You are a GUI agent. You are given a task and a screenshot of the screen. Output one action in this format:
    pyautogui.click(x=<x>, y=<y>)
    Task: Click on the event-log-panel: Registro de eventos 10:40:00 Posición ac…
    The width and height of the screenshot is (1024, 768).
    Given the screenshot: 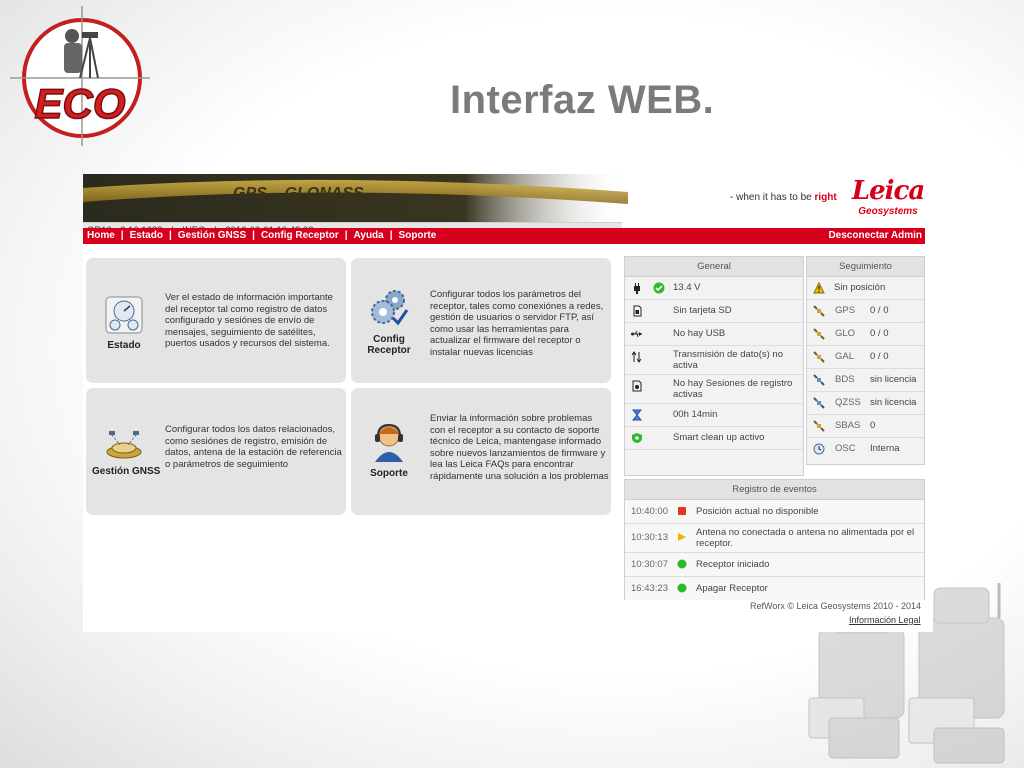 What is the action you would take?
    pyautogui.click(x=774, y=539)
    